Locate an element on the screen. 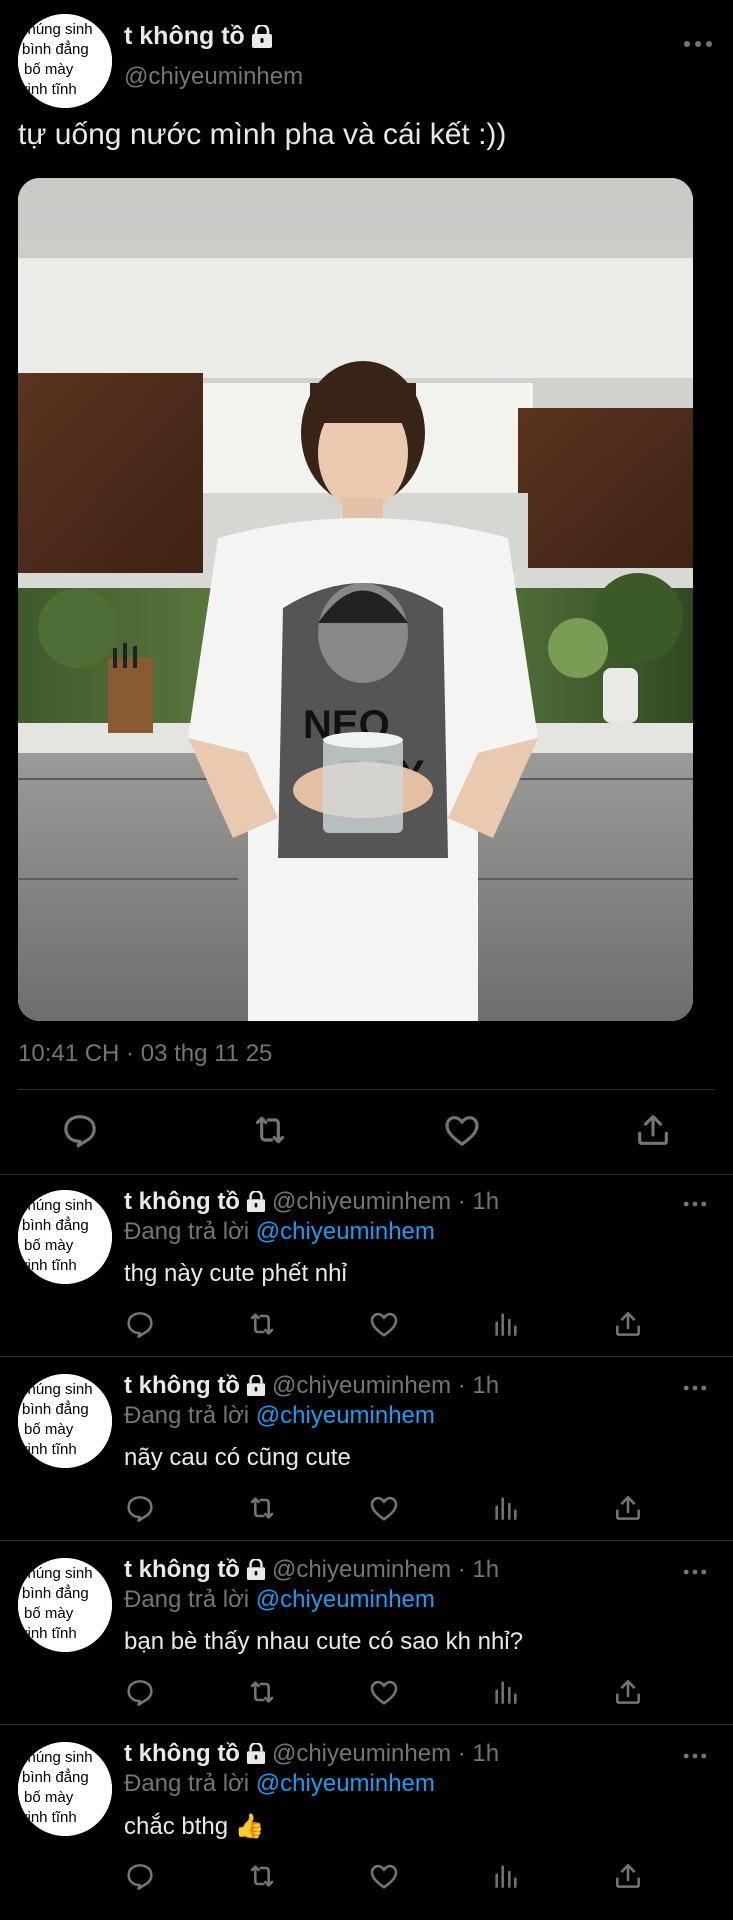  author-handle: @chiyeuminhem is located at coordinates (213, 77).